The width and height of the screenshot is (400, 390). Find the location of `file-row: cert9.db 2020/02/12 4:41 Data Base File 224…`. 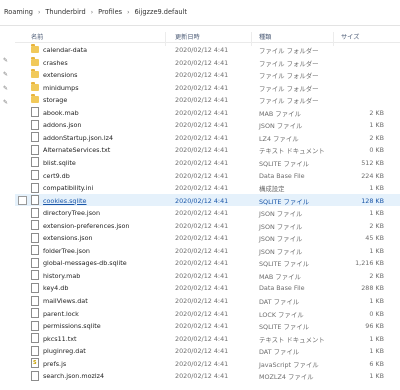

file-row: cert9.db 2020/02/12 4:41 Data Base File 224… is located at coordinates (207, 175).